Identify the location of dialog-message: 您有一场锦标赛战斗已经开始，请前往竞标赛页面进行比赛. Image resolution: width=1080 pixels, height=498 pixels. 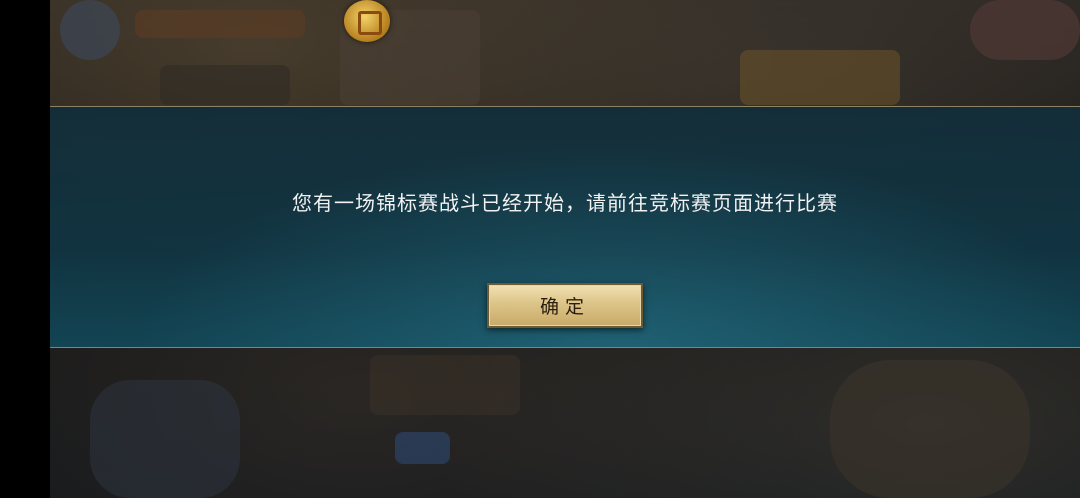
(565, 203).